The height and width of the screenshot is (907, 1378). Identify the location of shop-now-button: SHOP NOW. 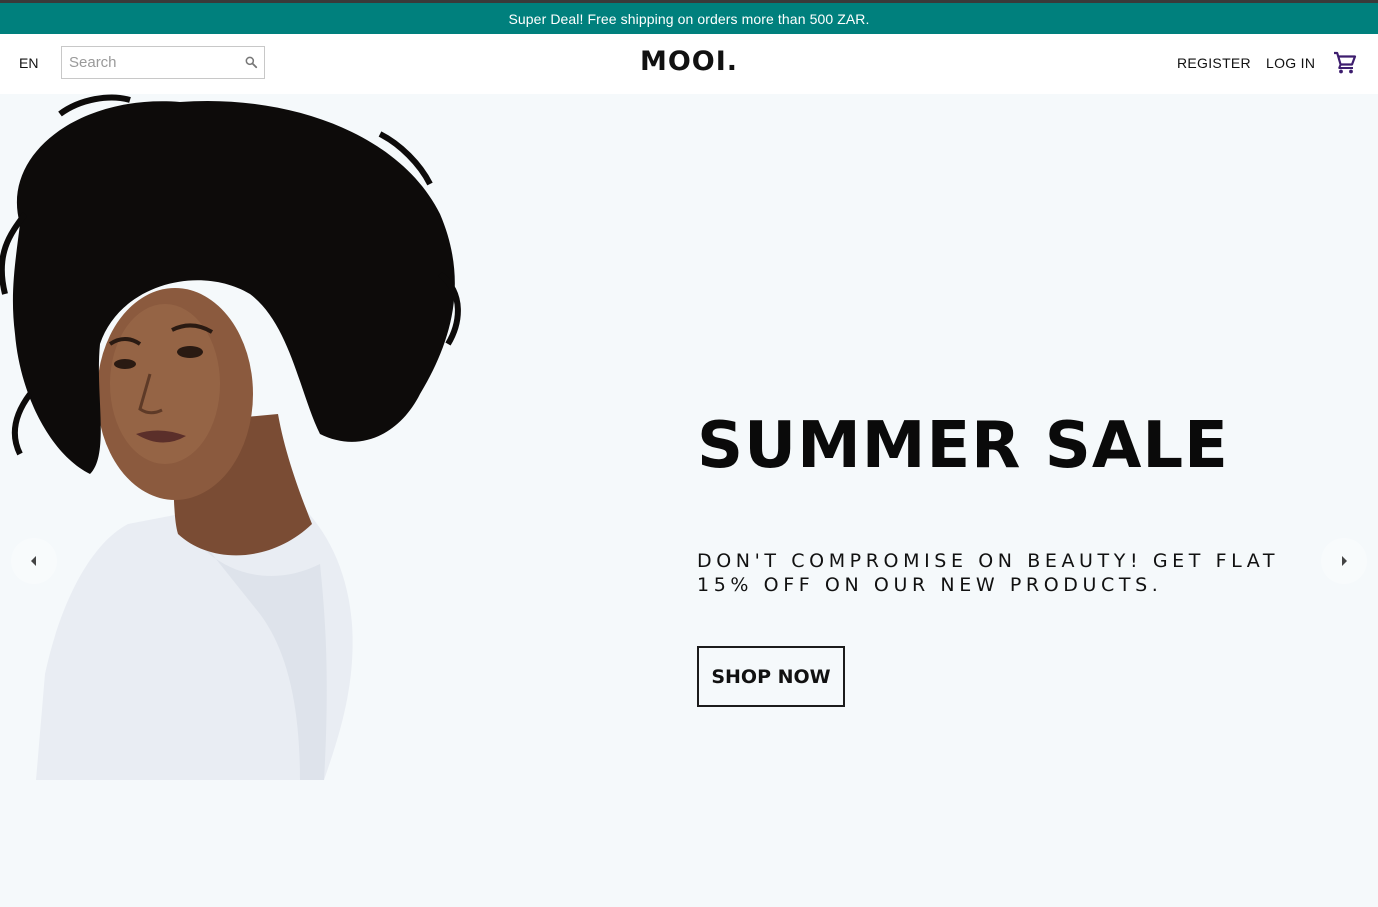
(771, 676).